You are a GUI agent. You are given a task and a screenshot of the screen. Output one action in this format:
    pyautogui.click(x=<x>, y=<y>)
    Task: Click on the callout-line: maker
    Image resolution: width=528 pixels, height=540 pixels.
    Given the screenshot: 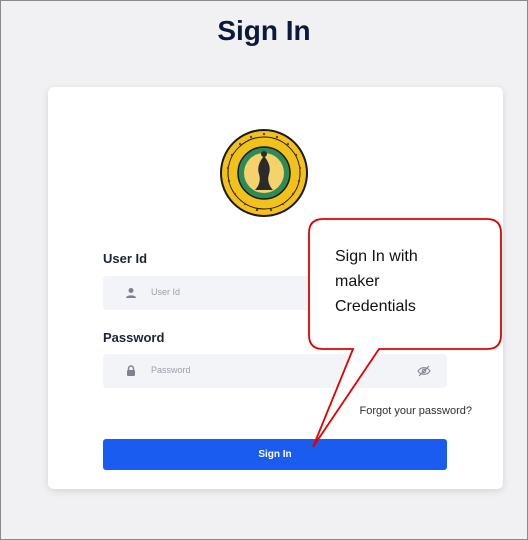 What is the action you would take?
    pyautogui.click(x=357, y=281)
    